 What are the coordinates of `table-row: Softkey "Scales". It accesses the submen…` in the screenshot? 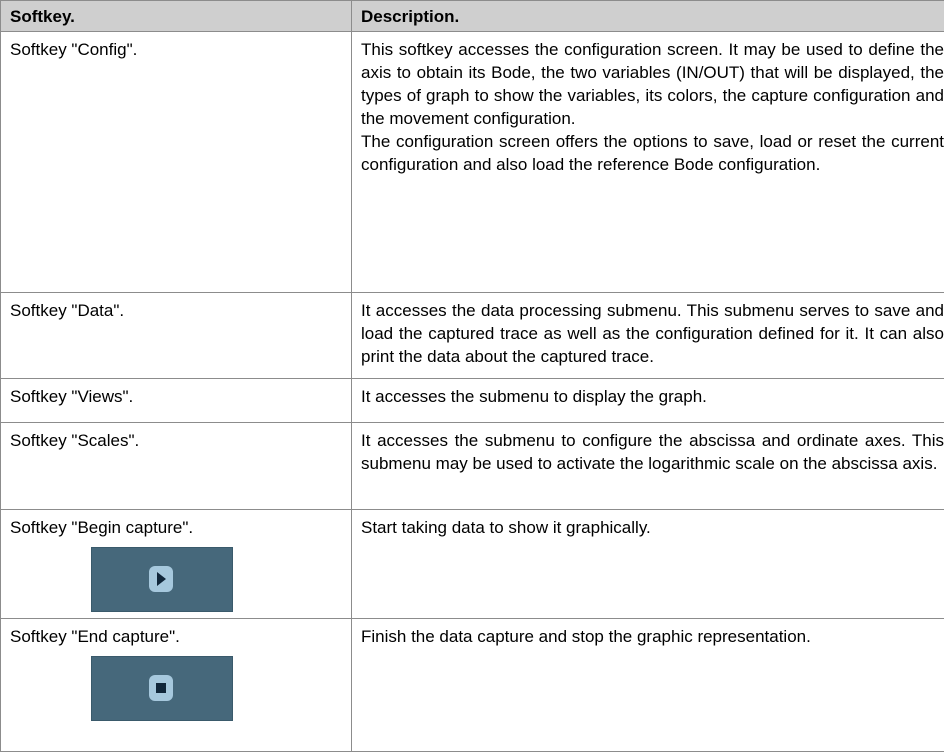 It's located at (472, 466).